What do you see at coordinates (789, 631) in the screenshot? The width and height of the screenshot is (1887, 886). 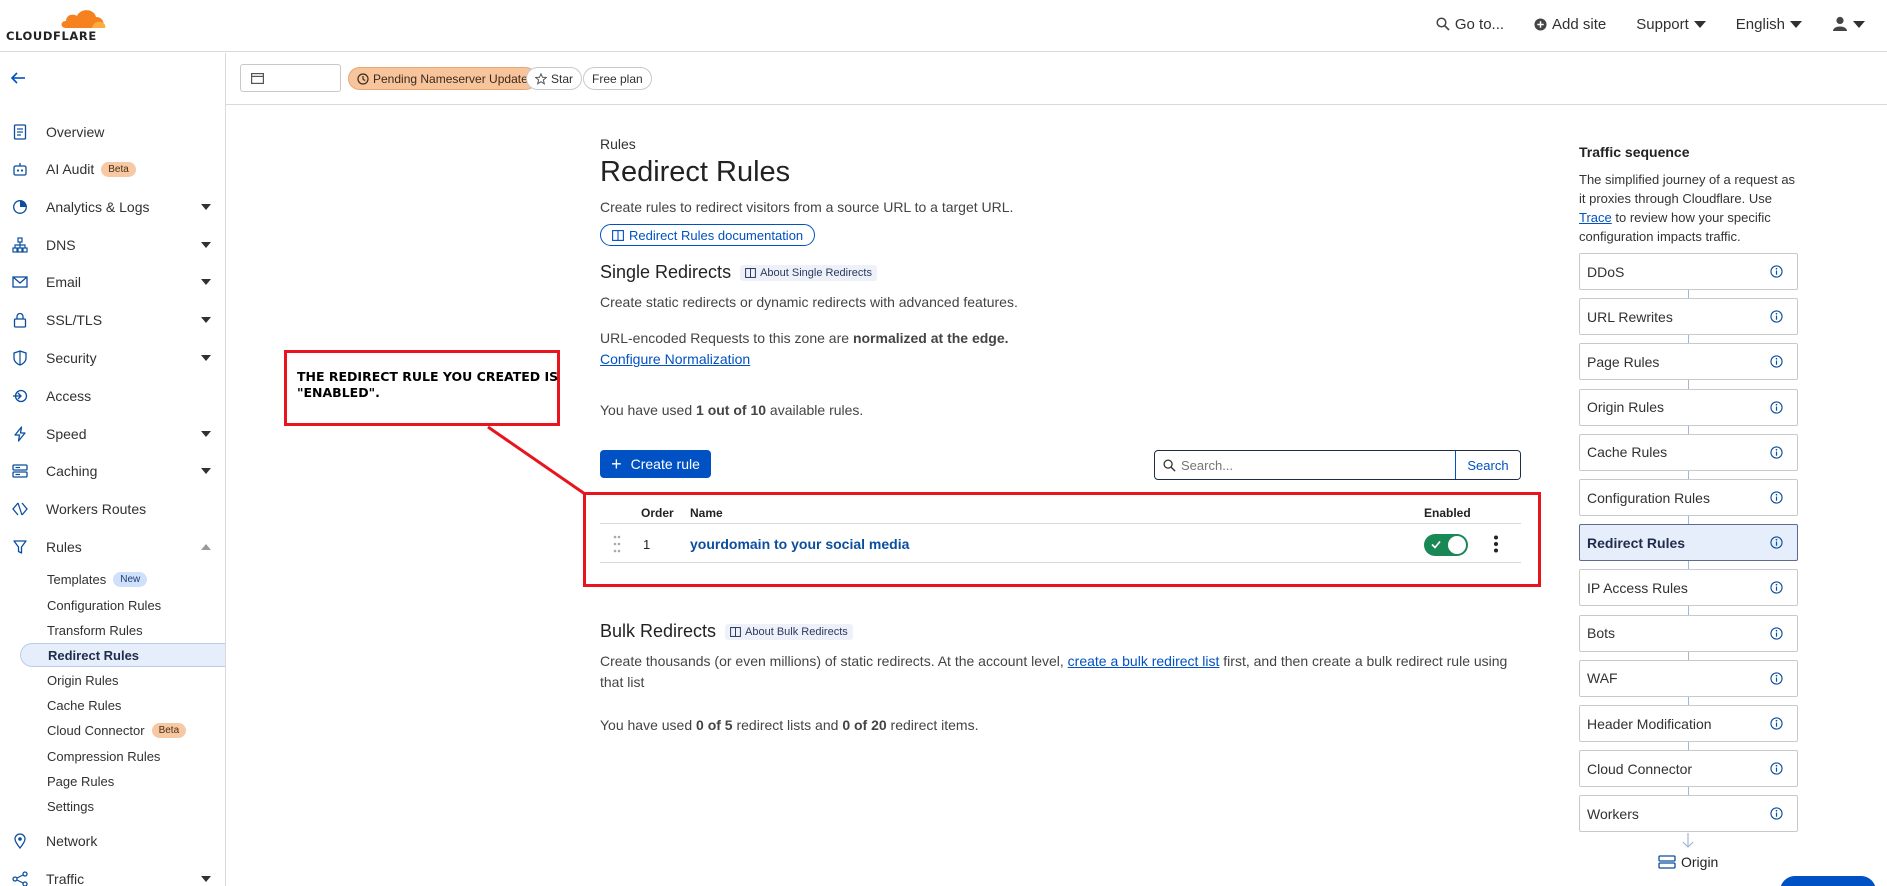 I see `about-bulk-redirects-link: About Bulk Redirects` at bounding box center [789, 631].